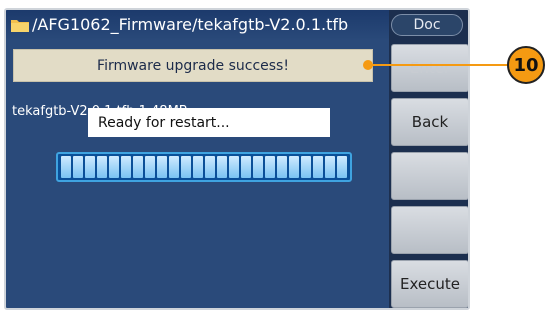 The image size is (552, 313). I want to click on doc-button: Doc, so click(427, 25).